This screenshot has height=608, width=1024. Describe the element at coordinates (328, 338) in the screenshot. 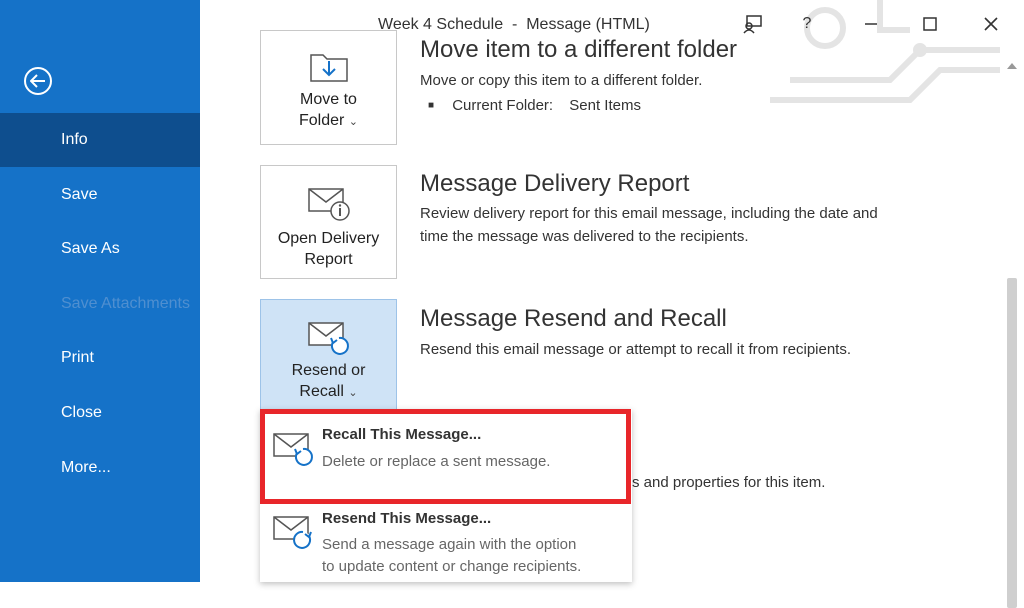

I see `resend-recall-icon` at that location.